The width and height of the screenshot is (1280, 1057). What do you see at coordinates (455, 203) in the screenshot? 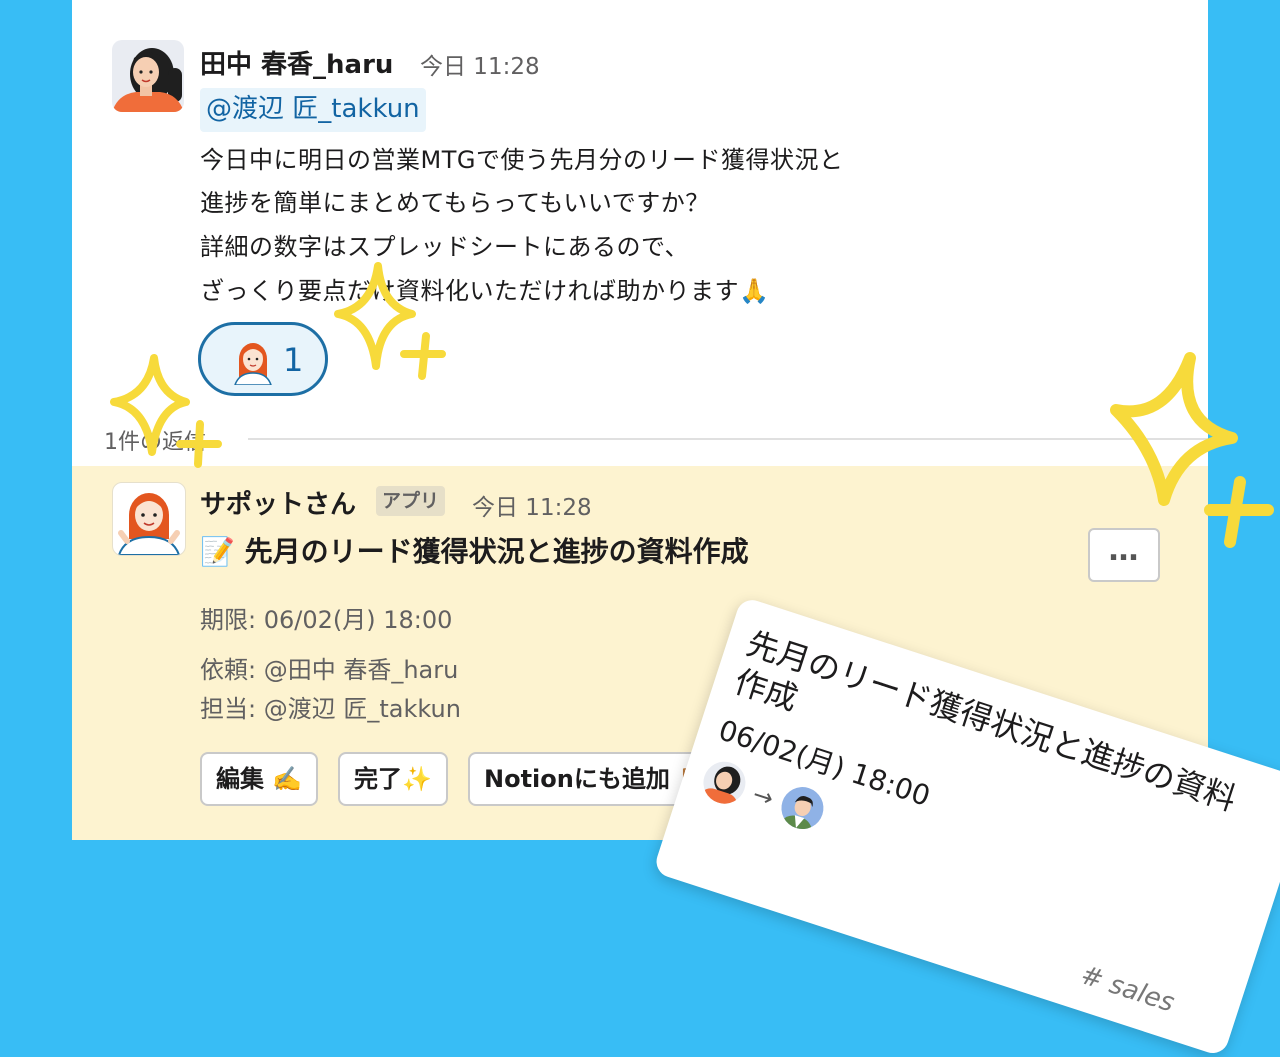
I see `message-line-2: 進捗を簡単にまとめてもらってもいいですか？` at bounding box center [455, 203].